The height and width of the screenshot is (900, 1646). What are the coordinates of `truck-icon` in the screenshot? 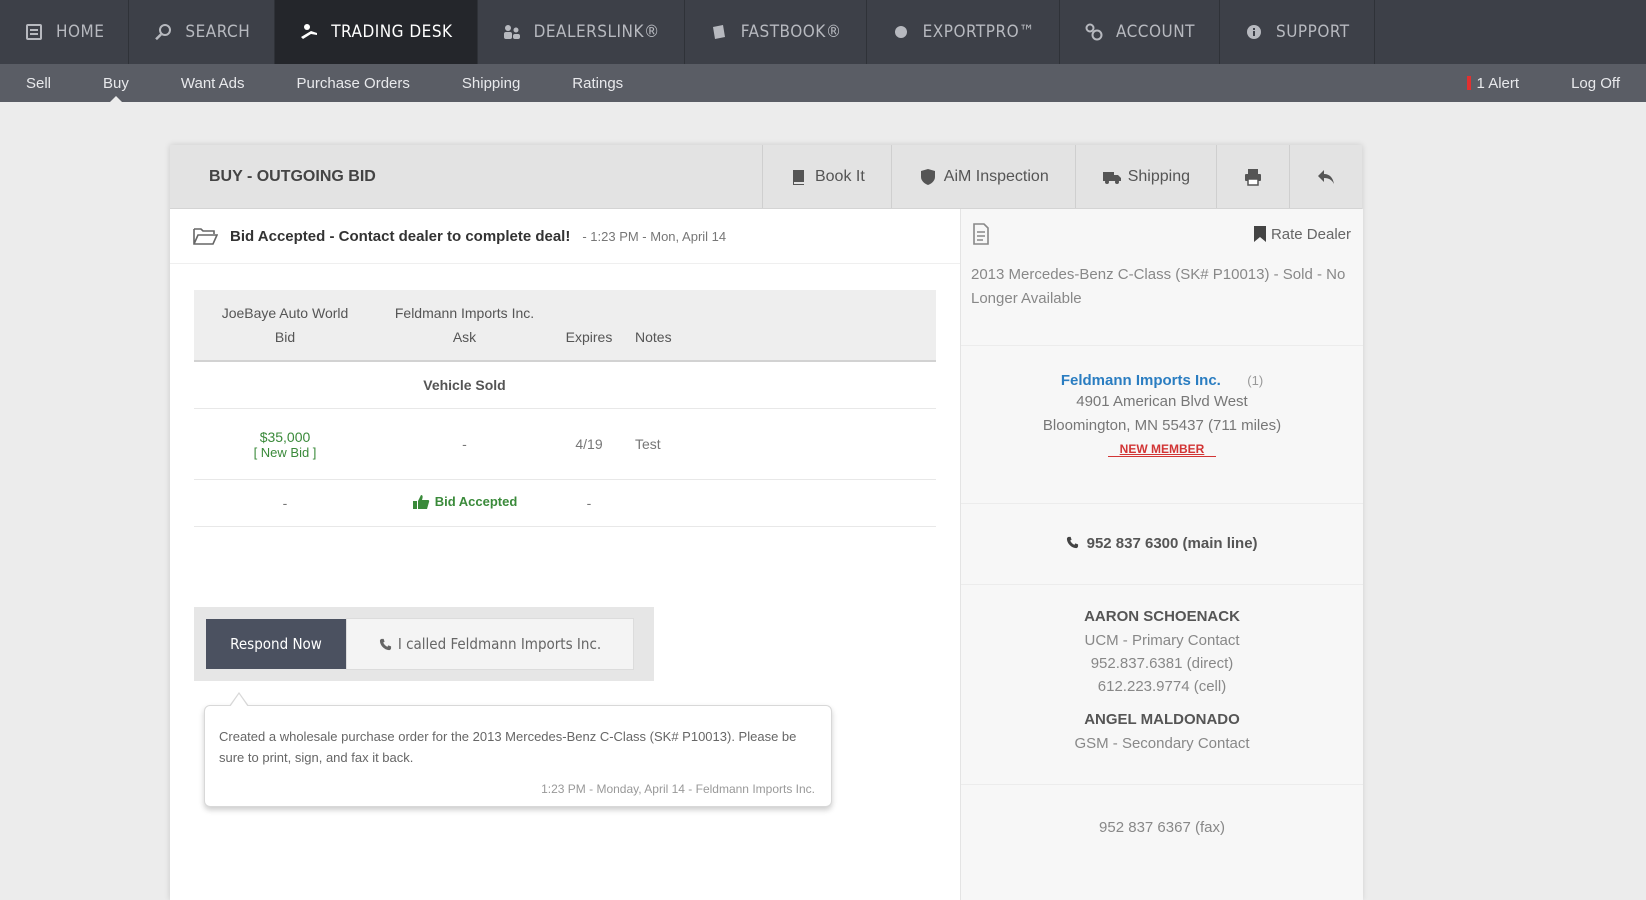 It's located at (1111, 177).